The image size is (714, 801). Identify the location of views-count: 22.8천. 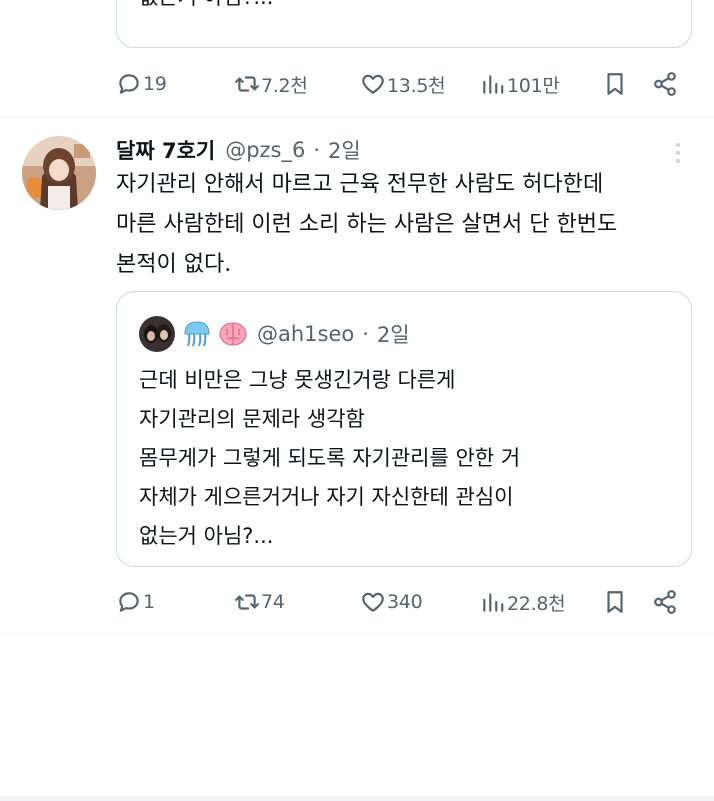
(536, 603).